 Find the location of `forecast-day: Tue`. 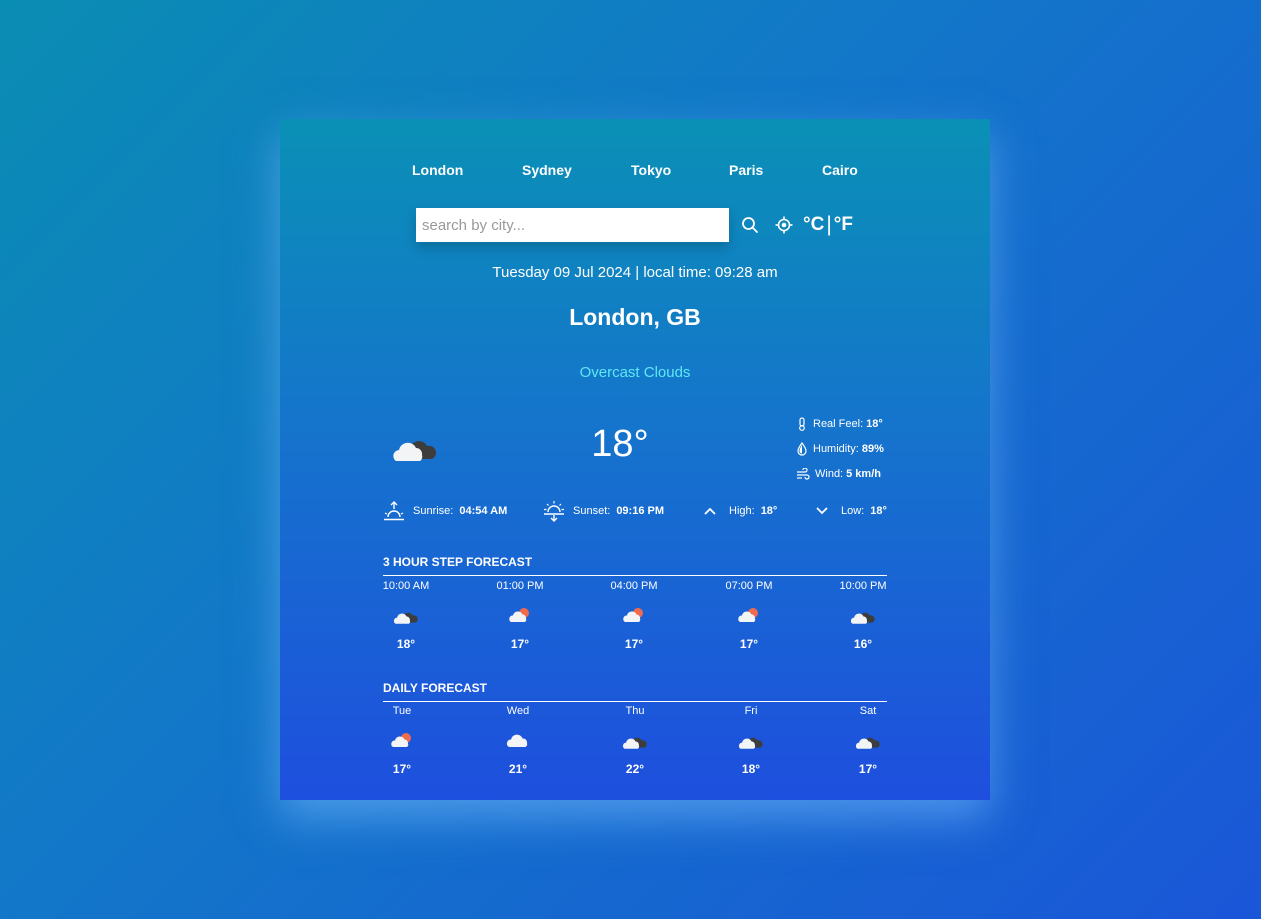

forecast-day: Tue is located at coordinates (402, 711).